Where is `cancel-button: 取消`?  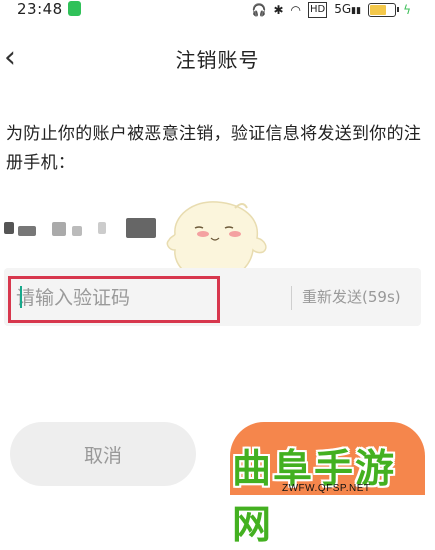
cancel-button: 取消 is located at coordinates (103, 454).